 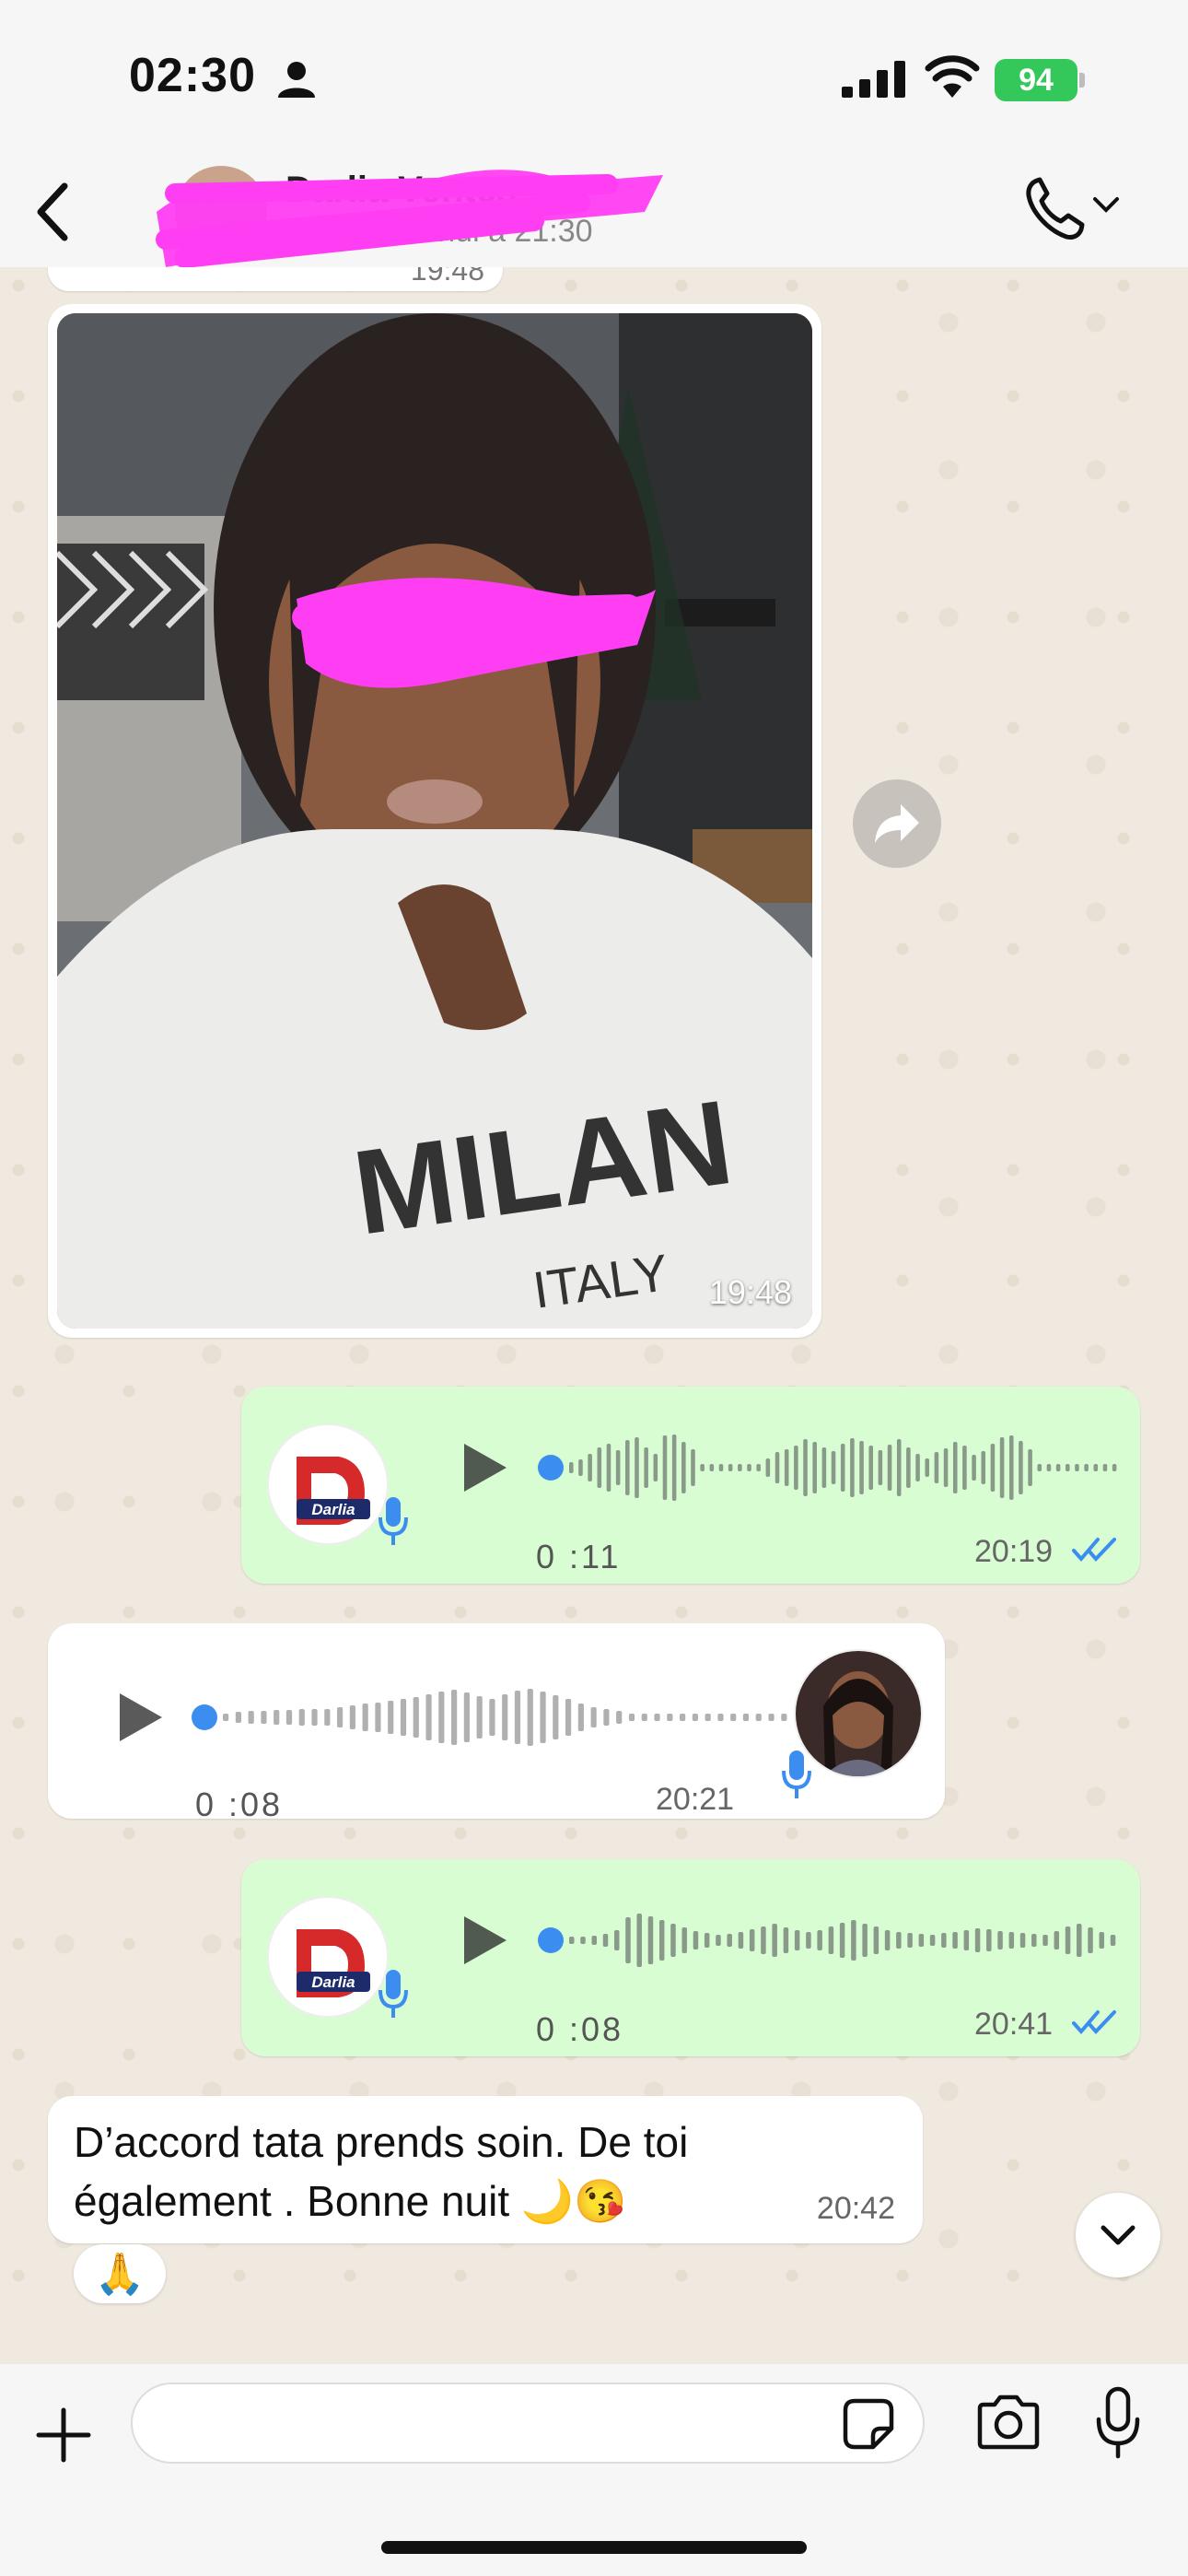 I want to click on voice-duration: 0 :08, so click(x=239, y=1804).